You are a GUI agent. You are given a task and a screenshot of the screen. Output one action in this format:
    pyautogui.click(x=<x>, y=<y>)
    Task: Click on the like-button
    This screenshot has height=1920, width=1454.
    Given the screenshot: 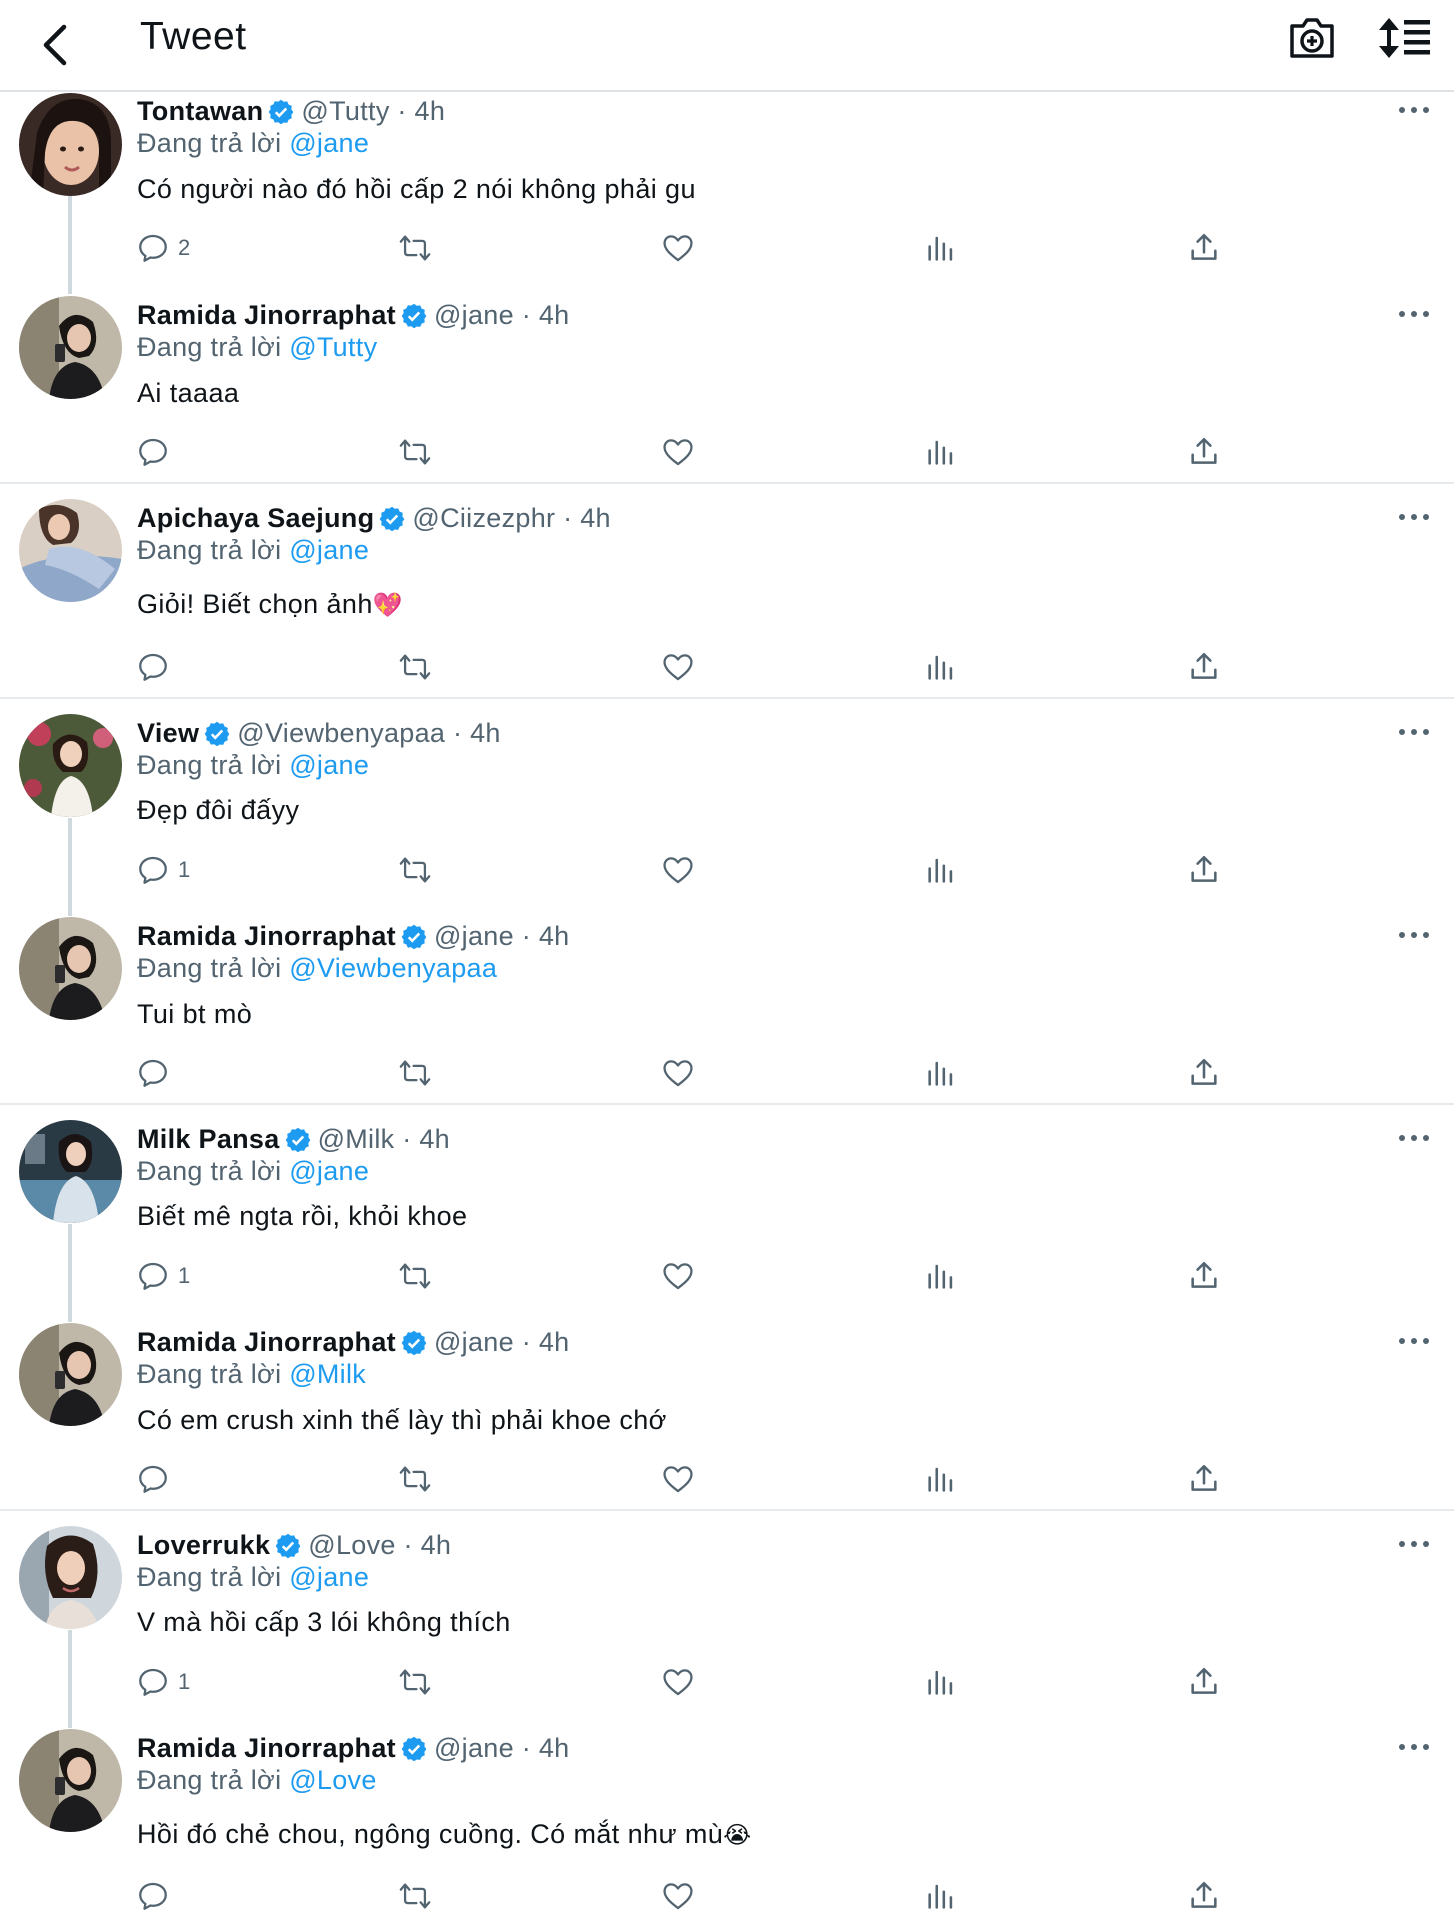 What is the action you would take?
    pyautogui.click(x=678, y=1896)
    